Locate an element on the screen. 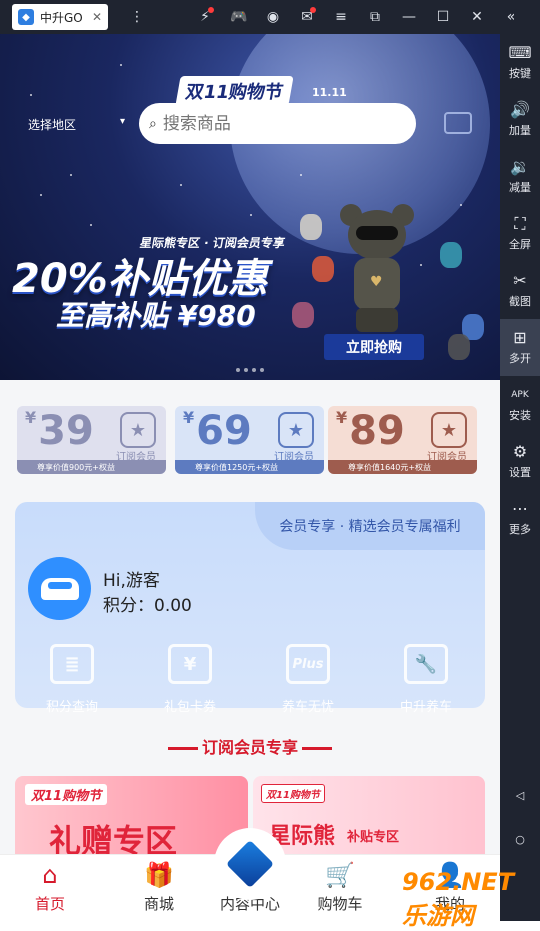 The width and height of the screenshot is (540, 931). greeting-text: Hi,游客 is located at coordinates (131, 581).